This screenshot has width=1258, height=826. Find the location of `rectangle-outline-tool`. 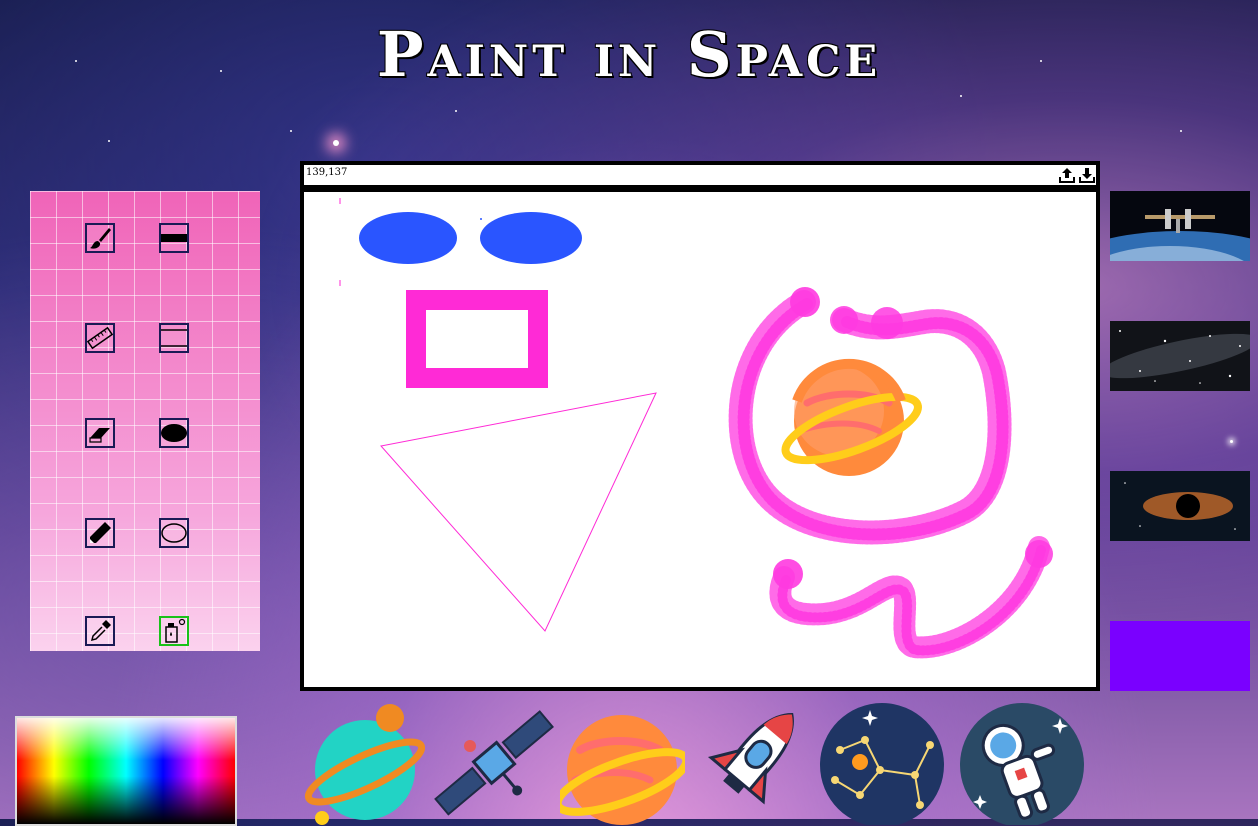

rectangle-outline-tool is located at coordinates (174, 338).